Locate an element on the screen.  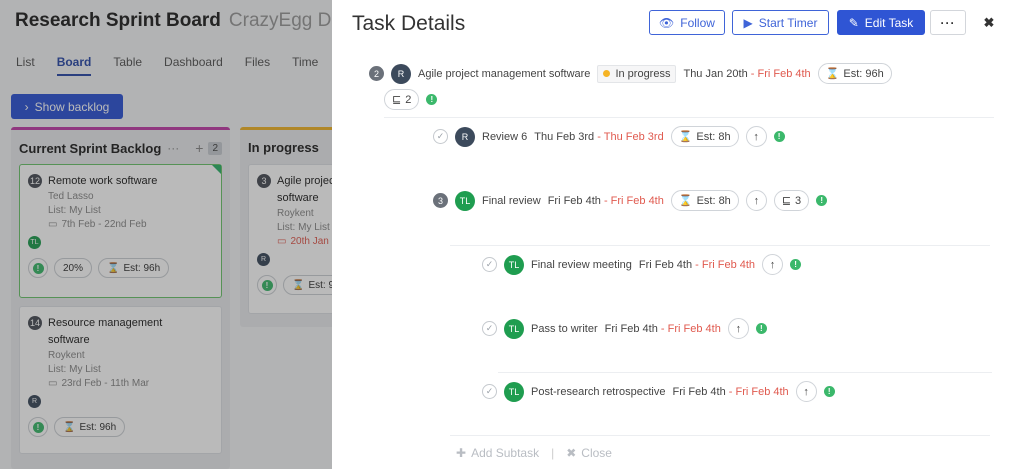
start-timer-button: ▶ Start Timer is located at coordinates (780, 22).